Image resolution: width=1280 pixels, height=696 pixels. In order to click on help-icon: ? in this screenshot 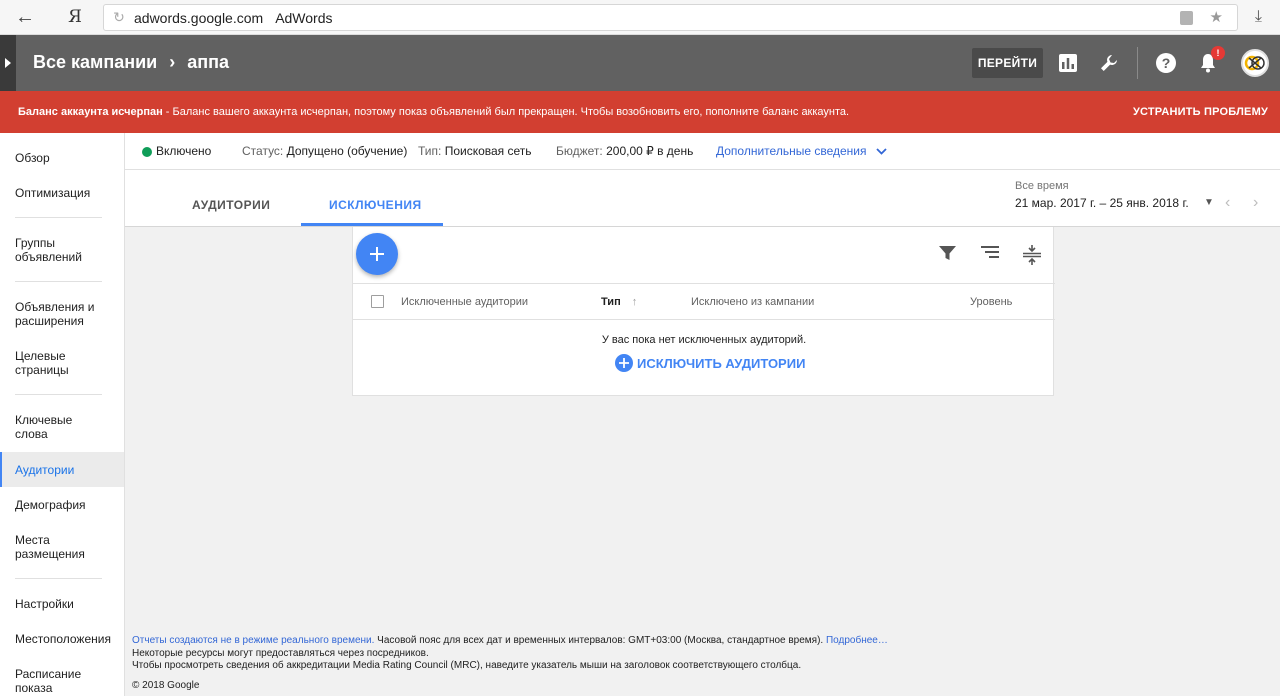, I will do `click(1166, 63)`.